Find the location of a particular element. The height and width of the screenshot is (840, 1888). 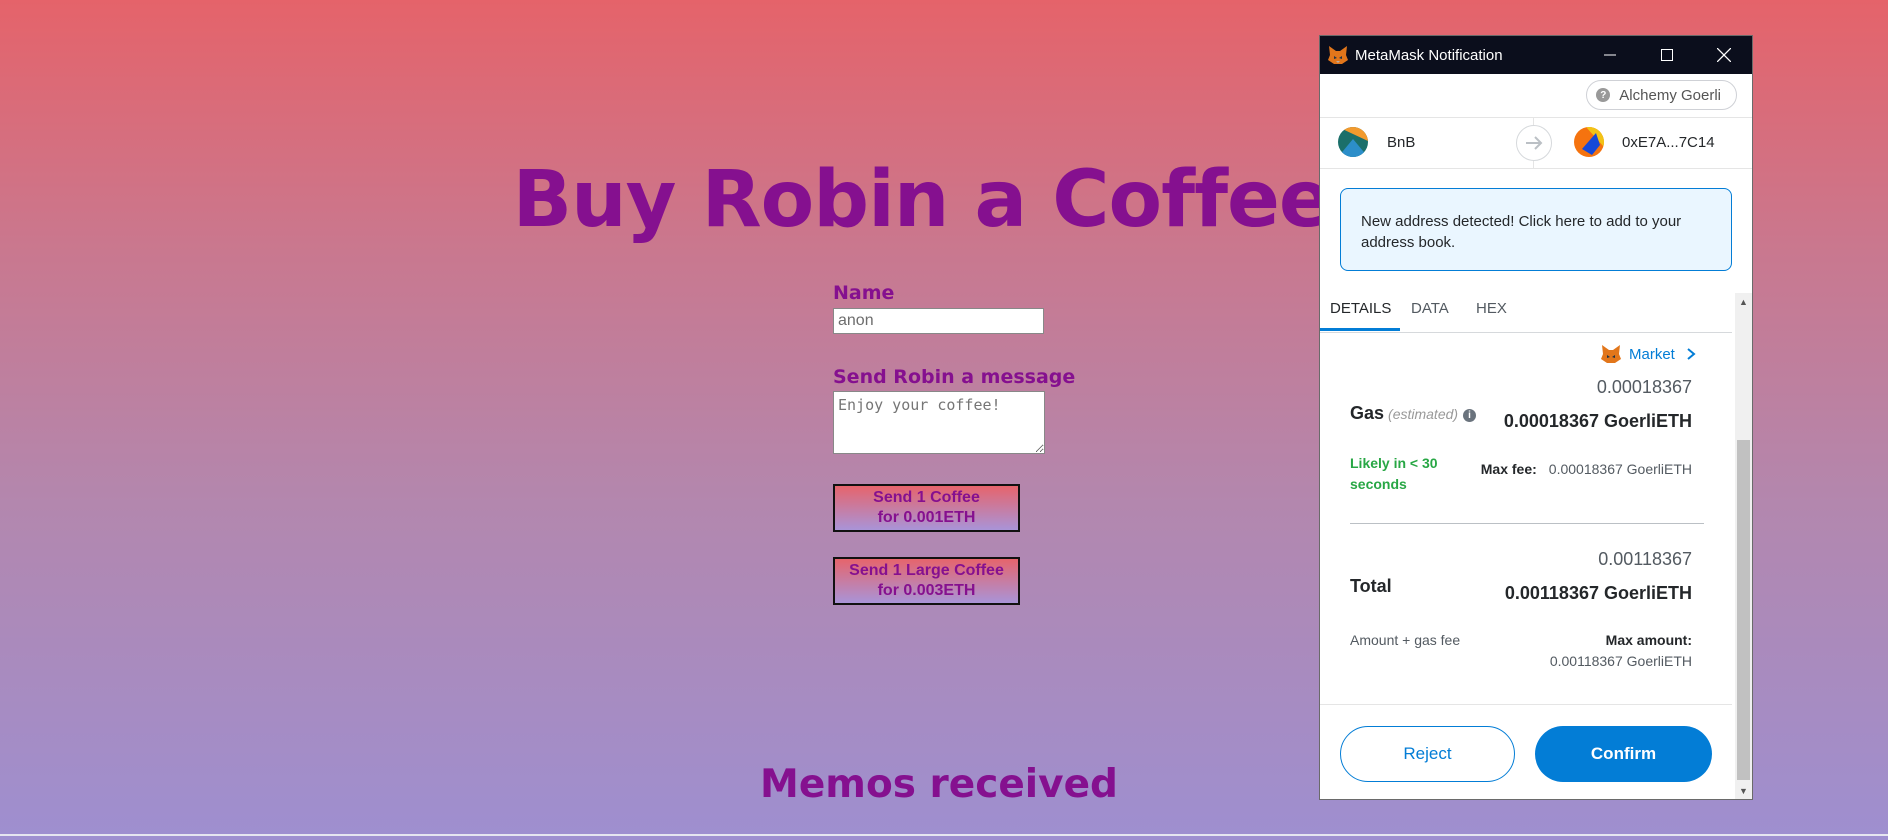

scroll-thumb is located at coordinates (1743, 610).